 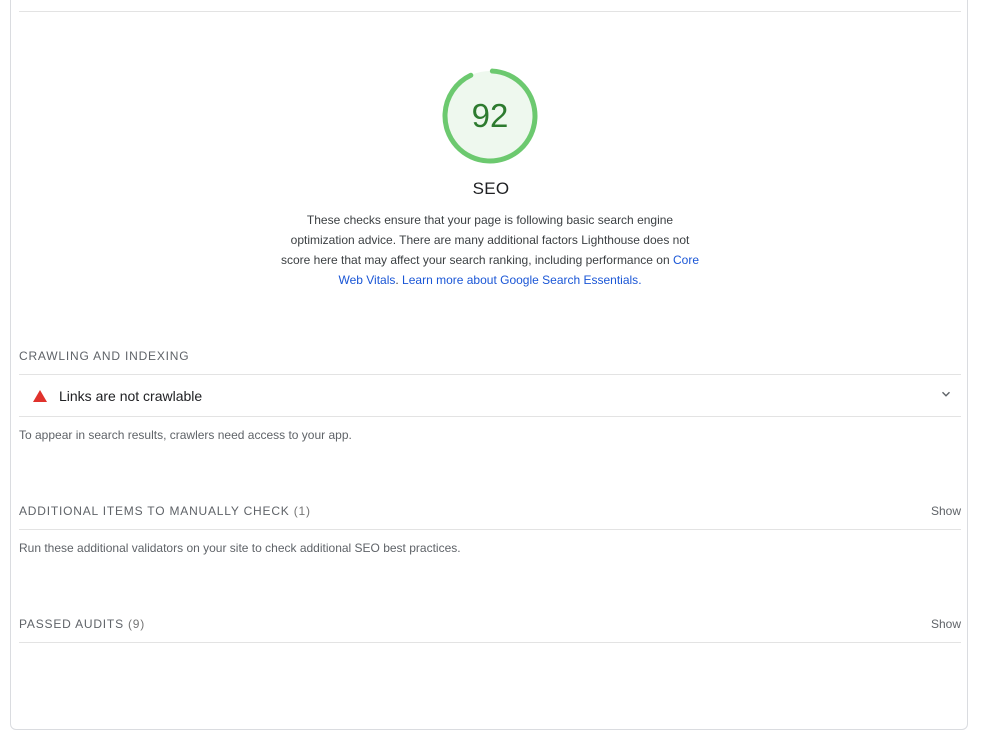 I want to click on score-value: 92, so click(x=490, y=115).